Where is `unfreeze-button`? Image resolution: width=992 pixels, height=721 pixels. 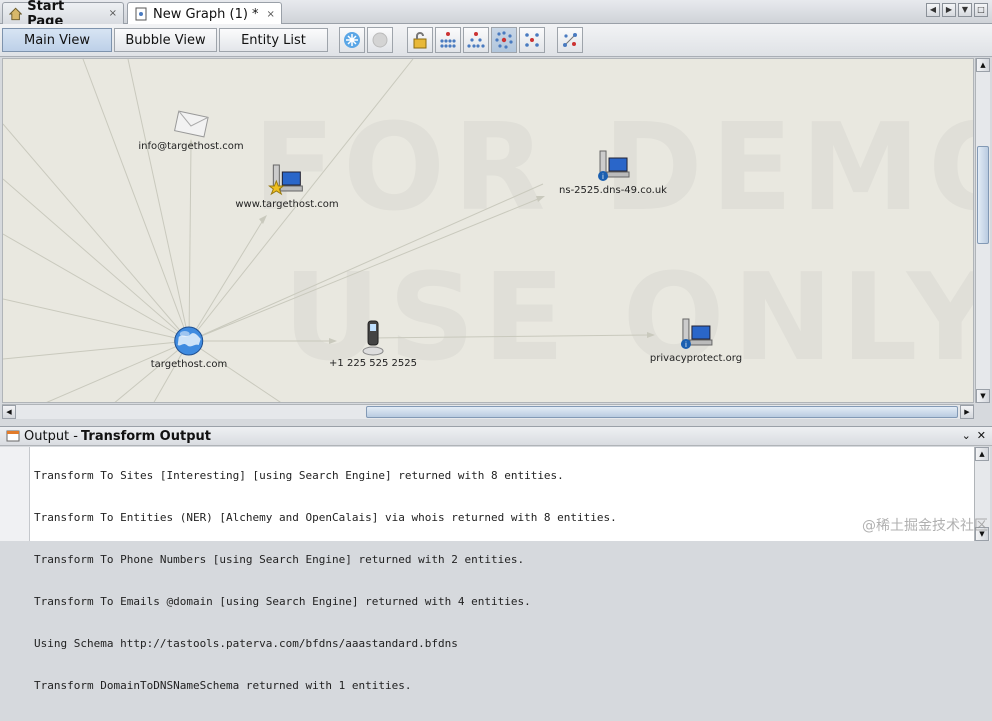 unfreeze-button is located at coordinates (380, 40).